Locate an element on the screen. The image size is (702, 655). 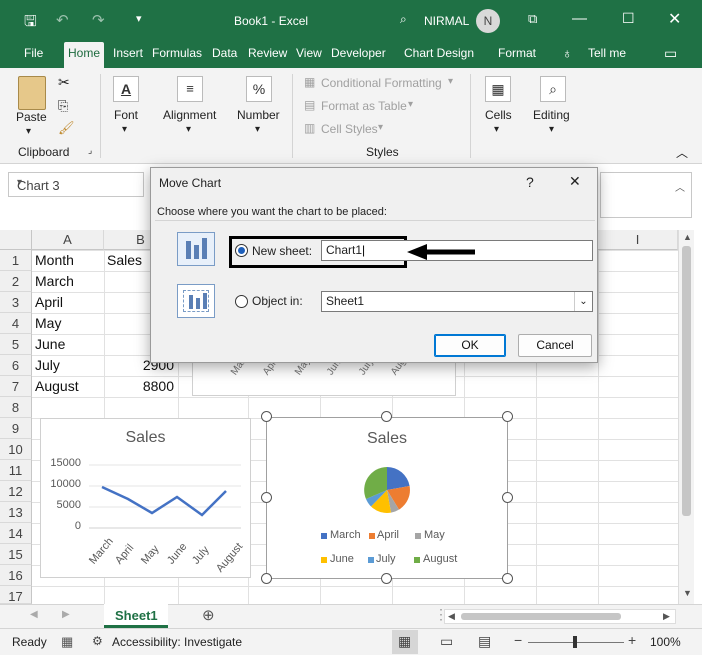
formula-bar: ︿ is located at coordinates (646, 195).